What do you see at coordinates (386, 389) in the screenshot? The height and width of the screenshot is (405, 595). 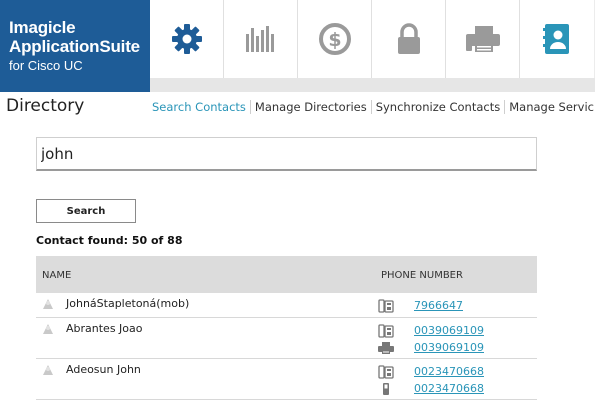 I see `mobile-phone-icon` at bounding box center [386, 389].